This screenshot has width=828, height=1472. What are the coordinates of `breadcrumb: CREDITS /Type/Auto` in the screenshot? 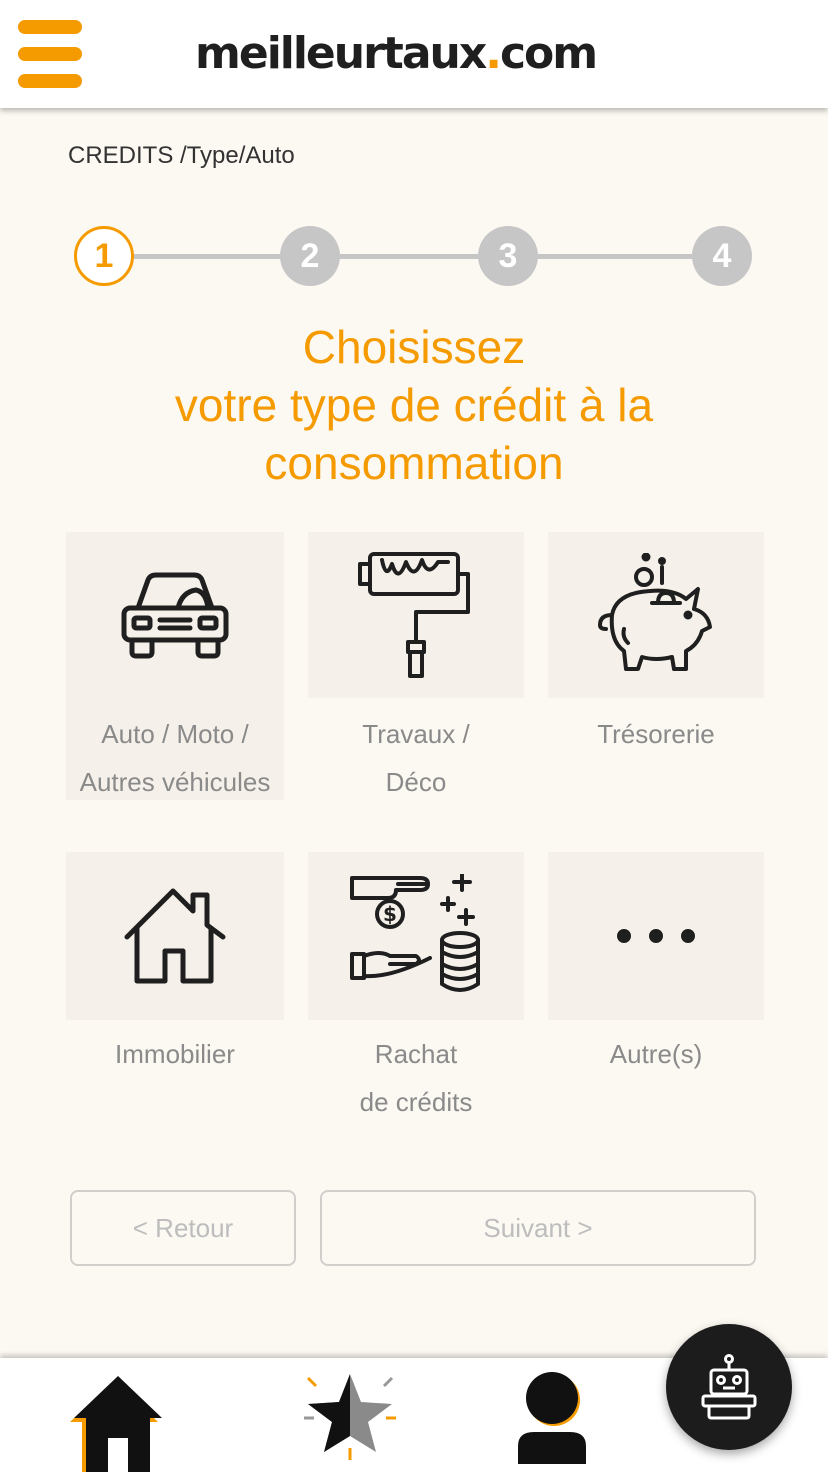 It's located at (181, 155).